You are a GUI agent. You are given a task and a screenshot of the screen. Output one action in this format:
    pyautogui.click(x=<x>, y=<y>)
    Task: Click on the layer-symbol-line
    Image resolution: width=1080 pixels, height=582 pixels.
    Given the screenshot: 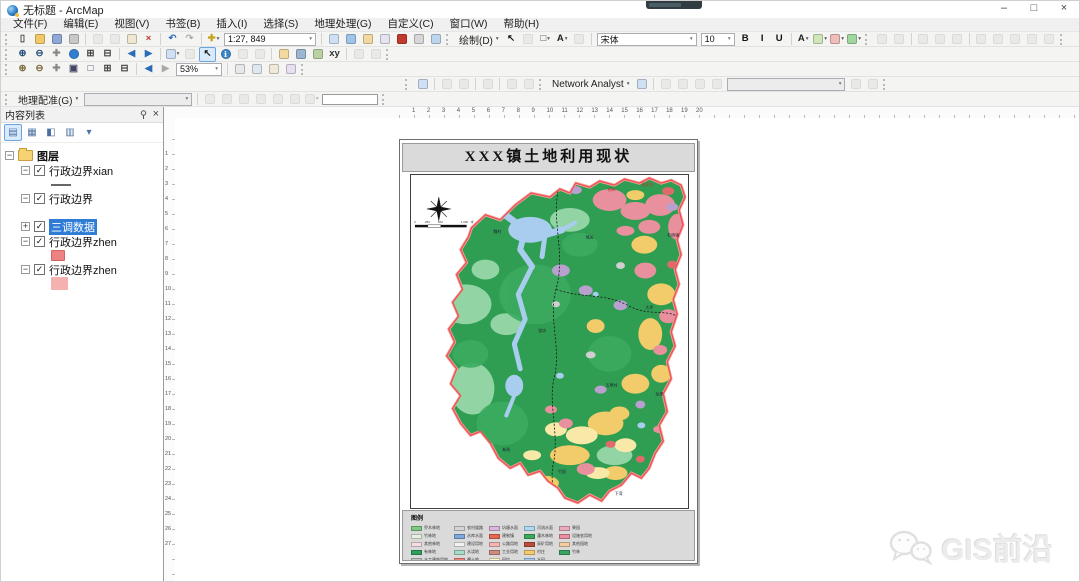 What is the action you would take?
    pyautogui.click(x=61, y=184)
    